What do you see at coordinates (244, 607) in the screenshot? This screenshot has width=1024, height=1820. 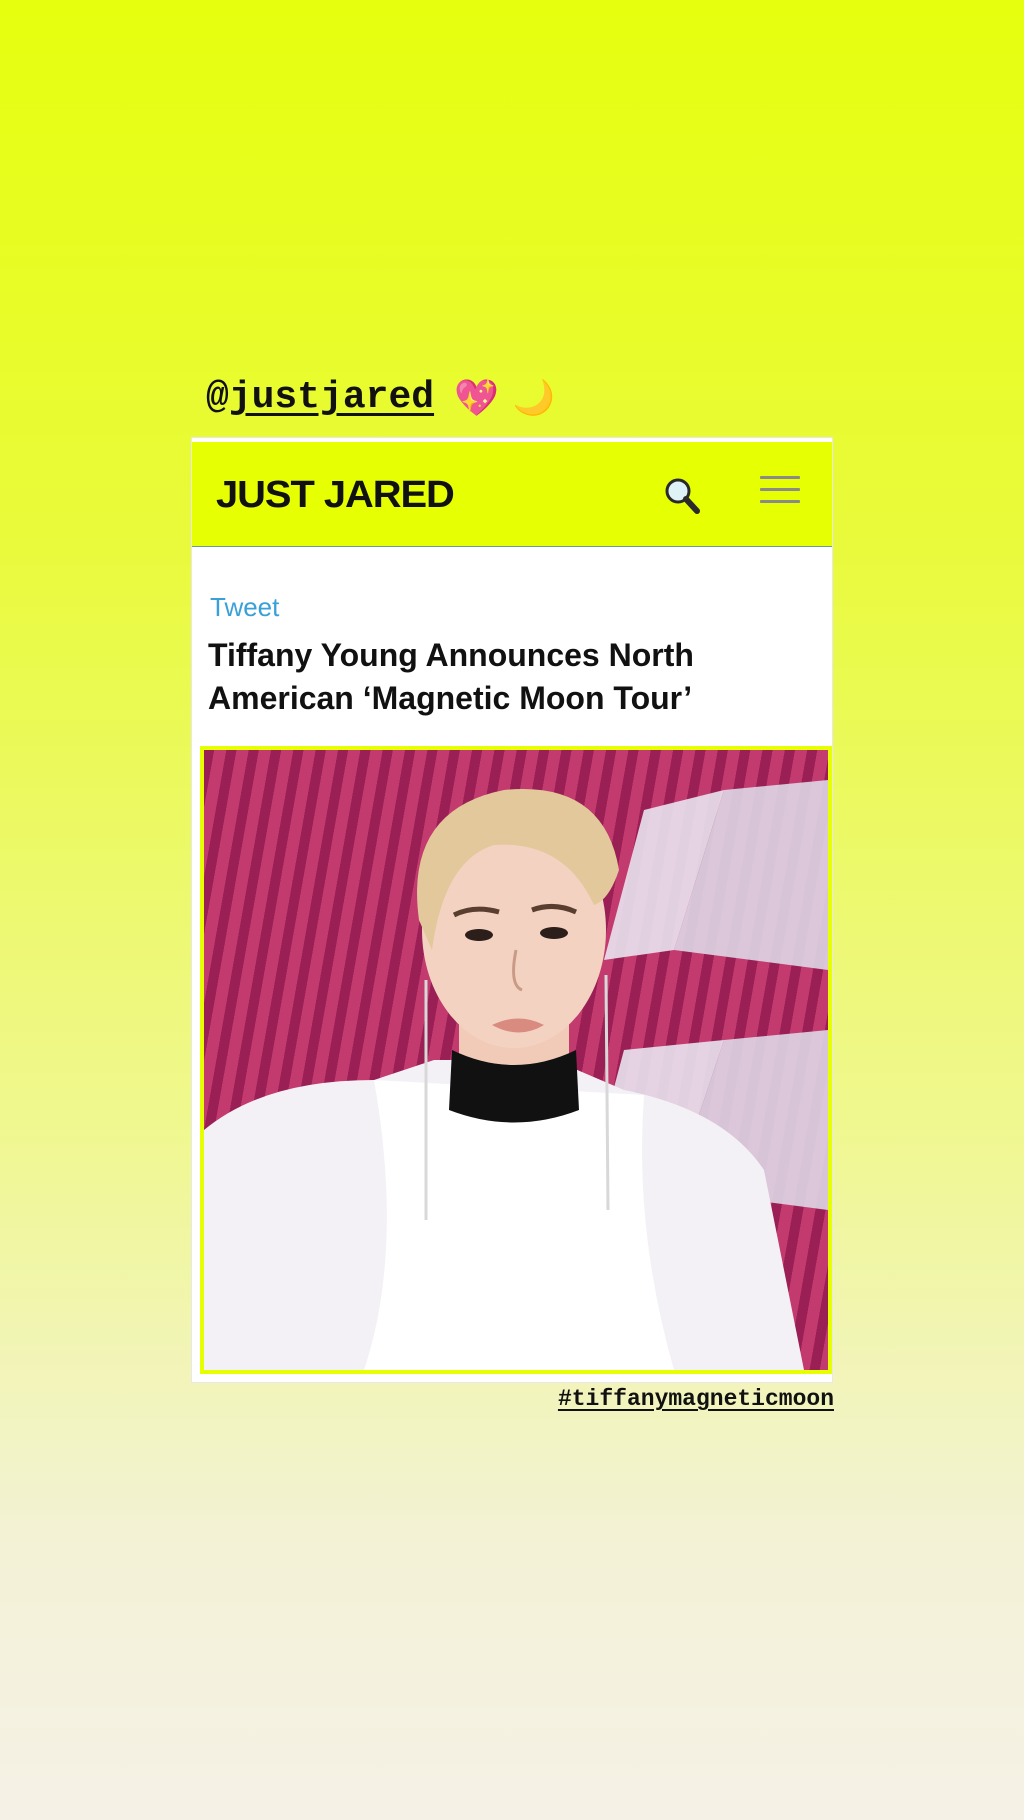 I see `tweet-link: Tweet` at bounding box center [244, 607].